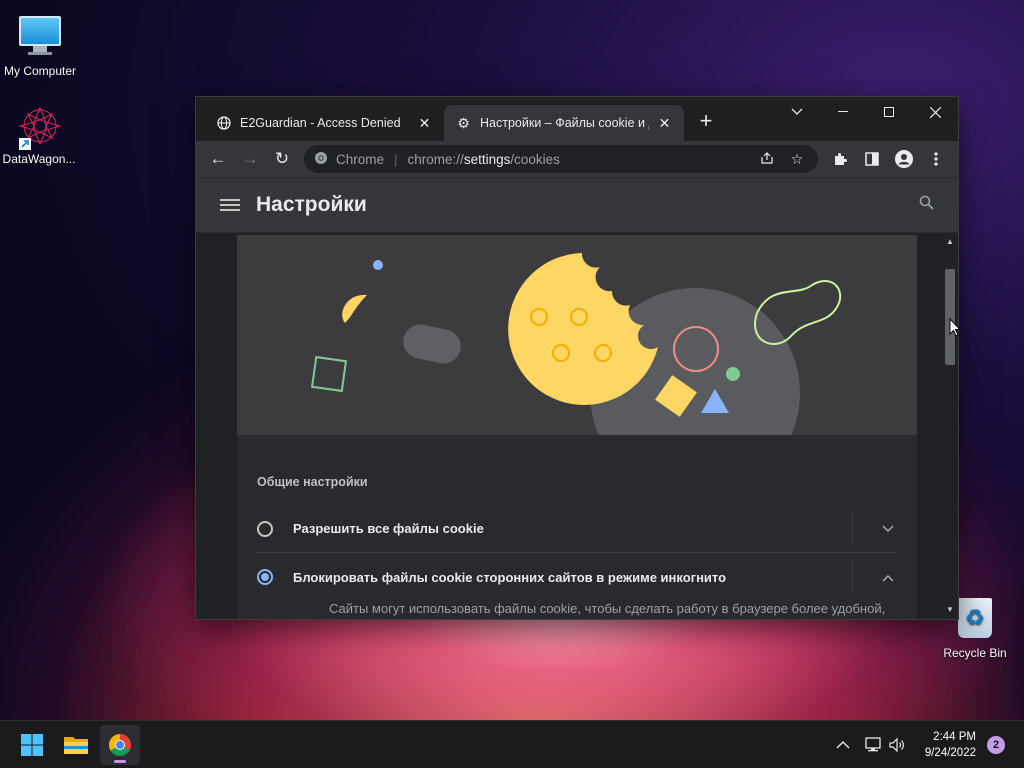 The image size is (1024, 768). Describe the element at coordinates (950, 241) in the screenshot. I see `scroll-up-arrow-icon: ▲` at that location.